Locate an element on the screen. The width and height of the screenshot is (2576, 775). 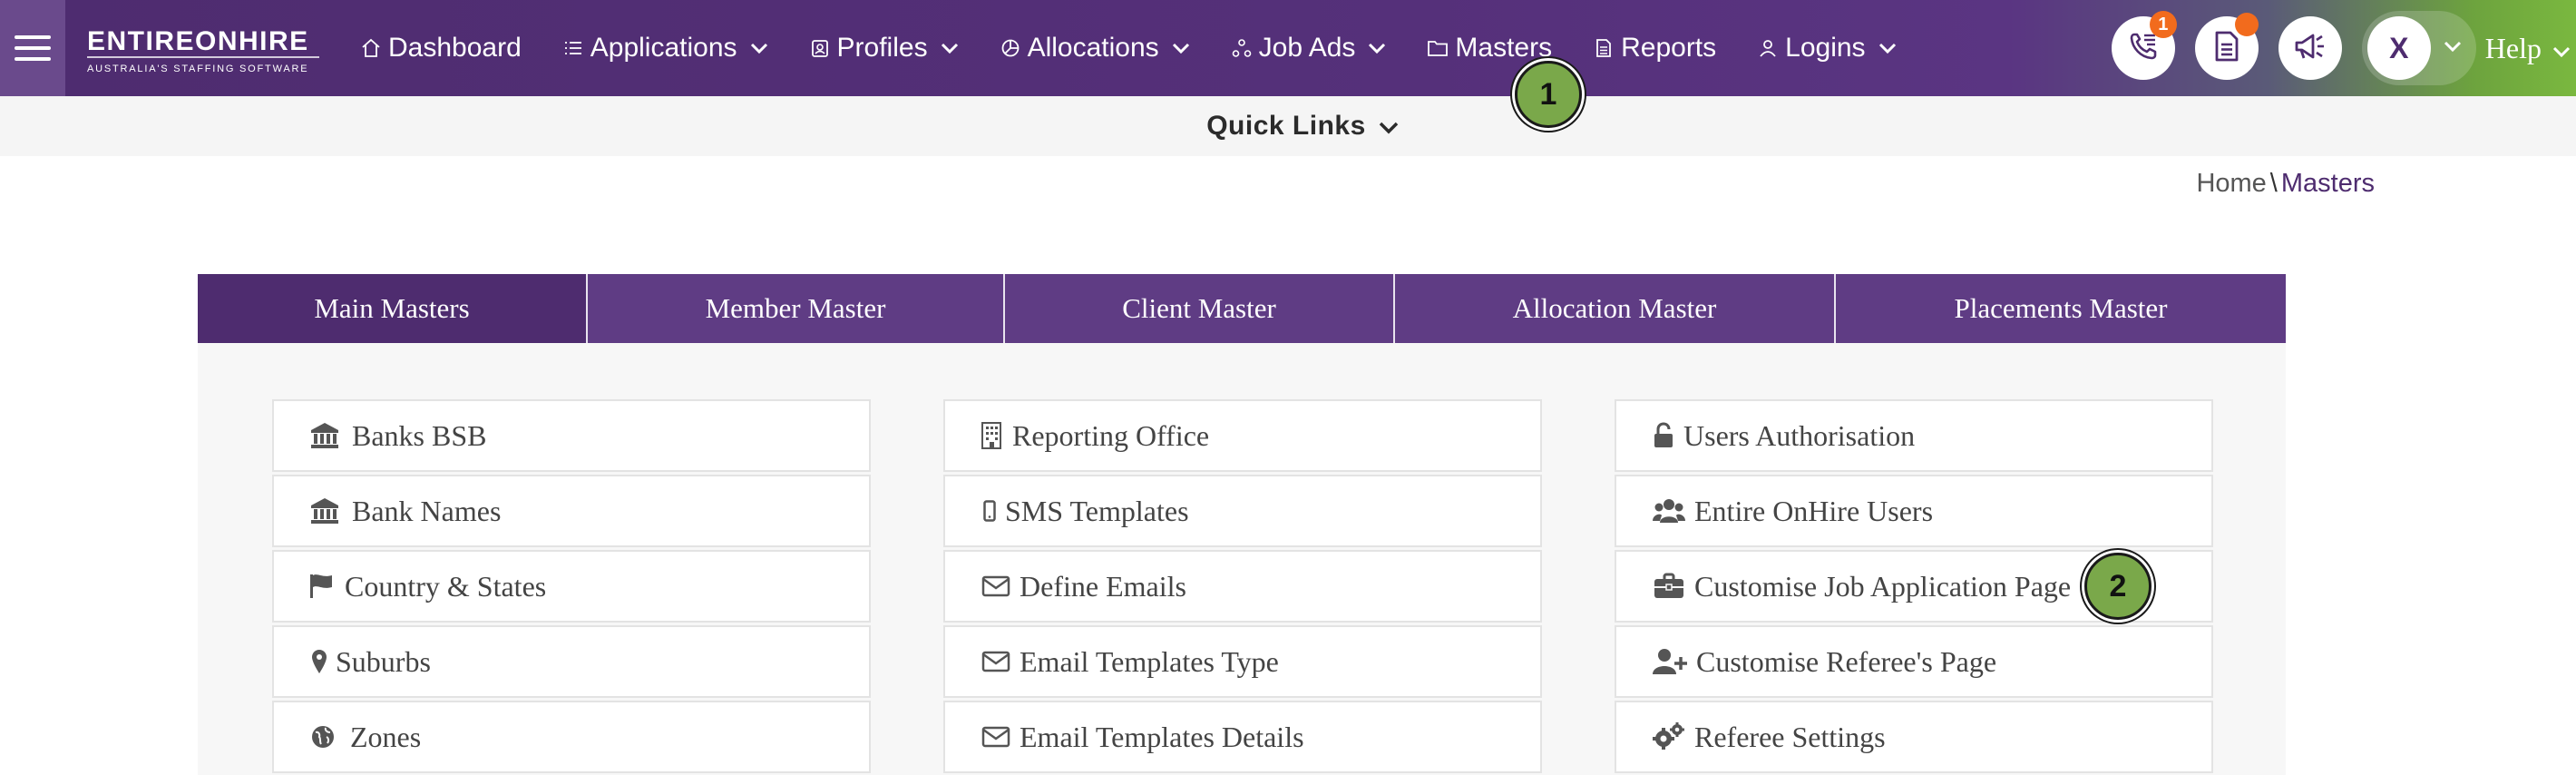
quick-links-label: Quick Links is located at coordinates (1286, 126).